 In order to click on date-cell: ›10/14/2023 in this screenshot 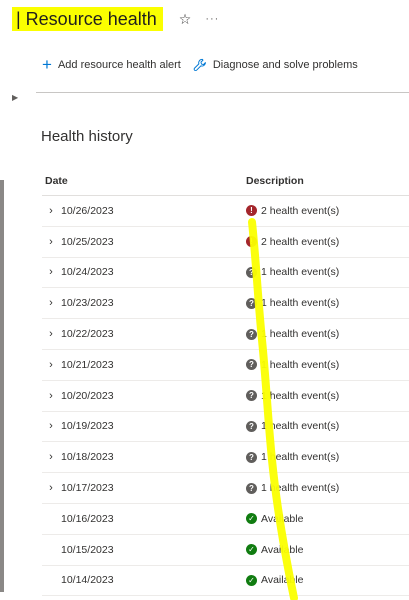, I will do `click(144, 580)`.